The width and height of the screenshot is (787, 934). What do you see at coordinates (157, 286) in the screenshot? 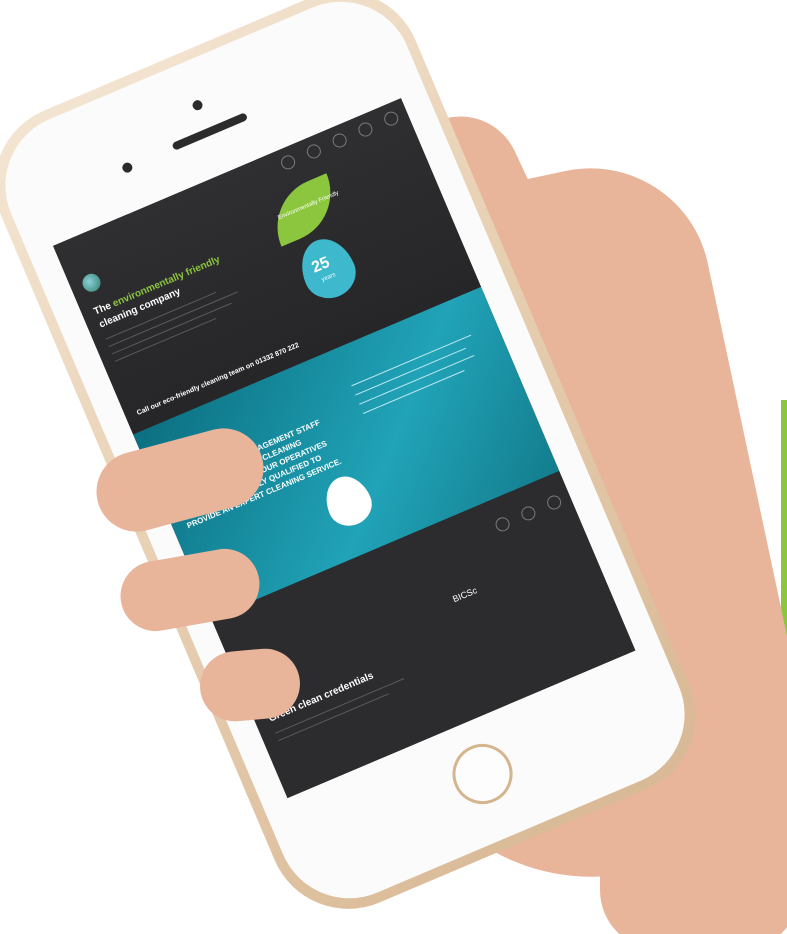
I see `hero-heading: The environmentally friendly` at bounding box center [157, 286].